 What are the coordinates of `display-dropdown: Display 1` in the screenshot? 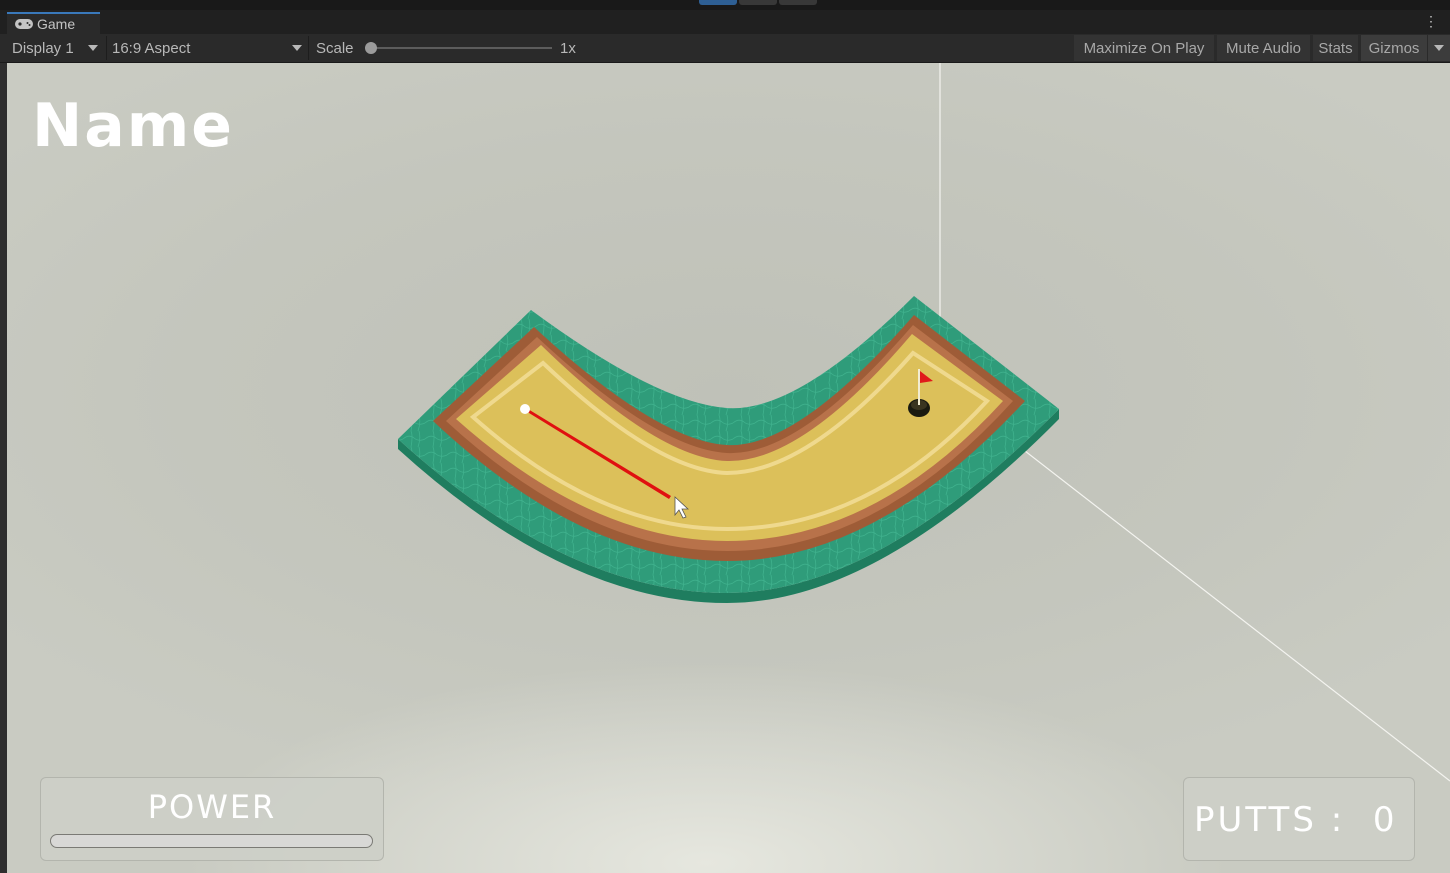 It's located at (58, 48).